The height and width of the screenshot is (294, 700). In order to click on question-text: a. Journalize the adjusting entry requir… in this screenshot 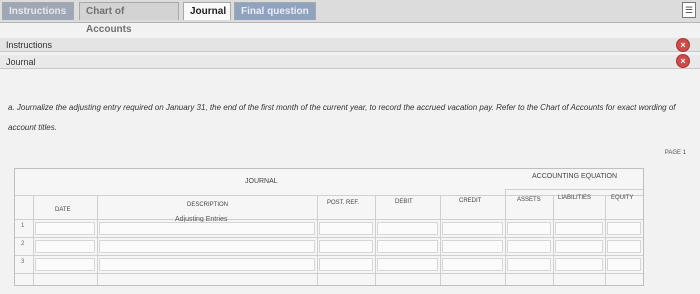, I will do `click(342, 117)`.